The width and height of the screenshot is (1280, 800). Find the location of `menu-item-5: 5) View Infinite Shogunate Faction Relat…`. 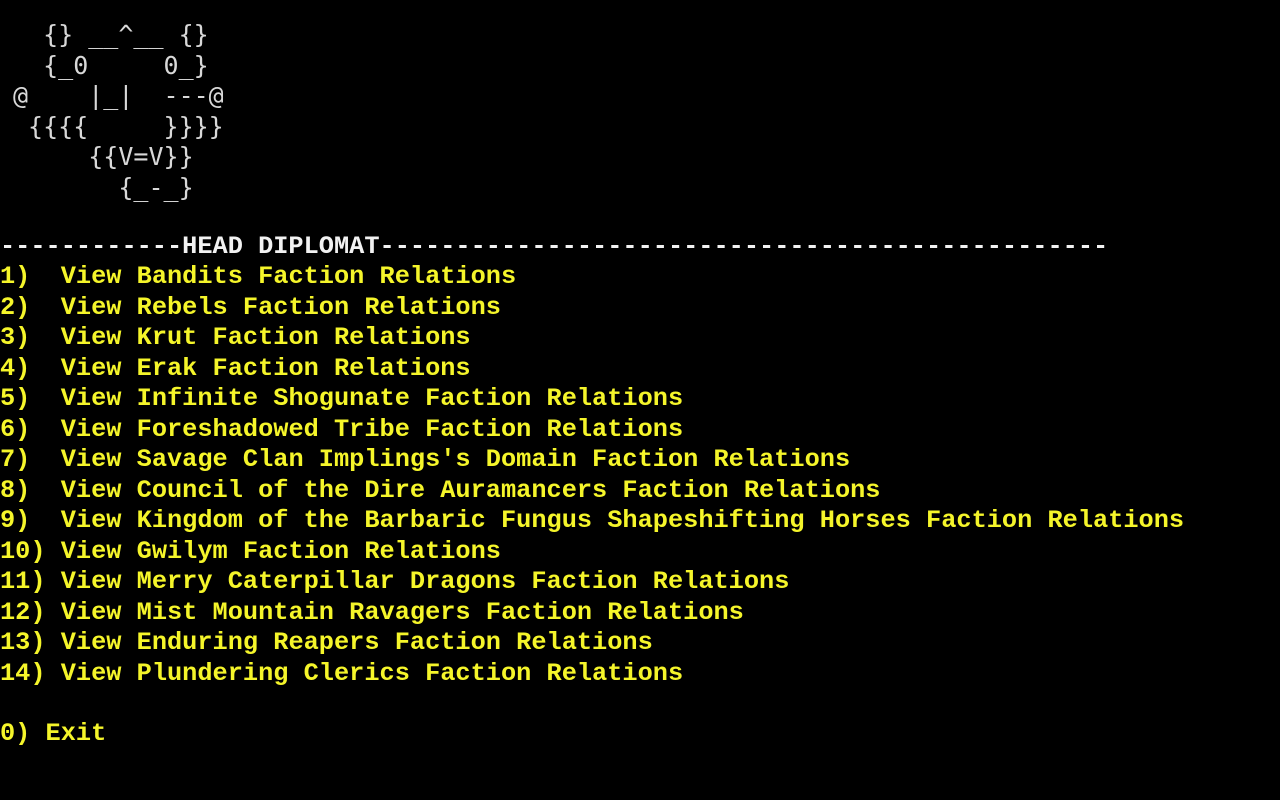

menu-item-5: 5) View Infinite Shogunate Faction Relat… is located at coordinates (592, 399).